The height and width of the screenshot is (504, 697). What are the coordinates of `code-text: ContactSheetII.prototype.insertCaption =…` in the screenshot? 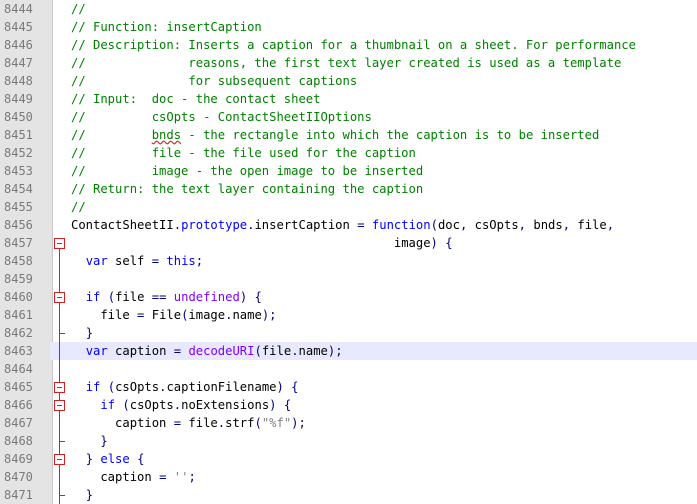 It's located at (342, 225).